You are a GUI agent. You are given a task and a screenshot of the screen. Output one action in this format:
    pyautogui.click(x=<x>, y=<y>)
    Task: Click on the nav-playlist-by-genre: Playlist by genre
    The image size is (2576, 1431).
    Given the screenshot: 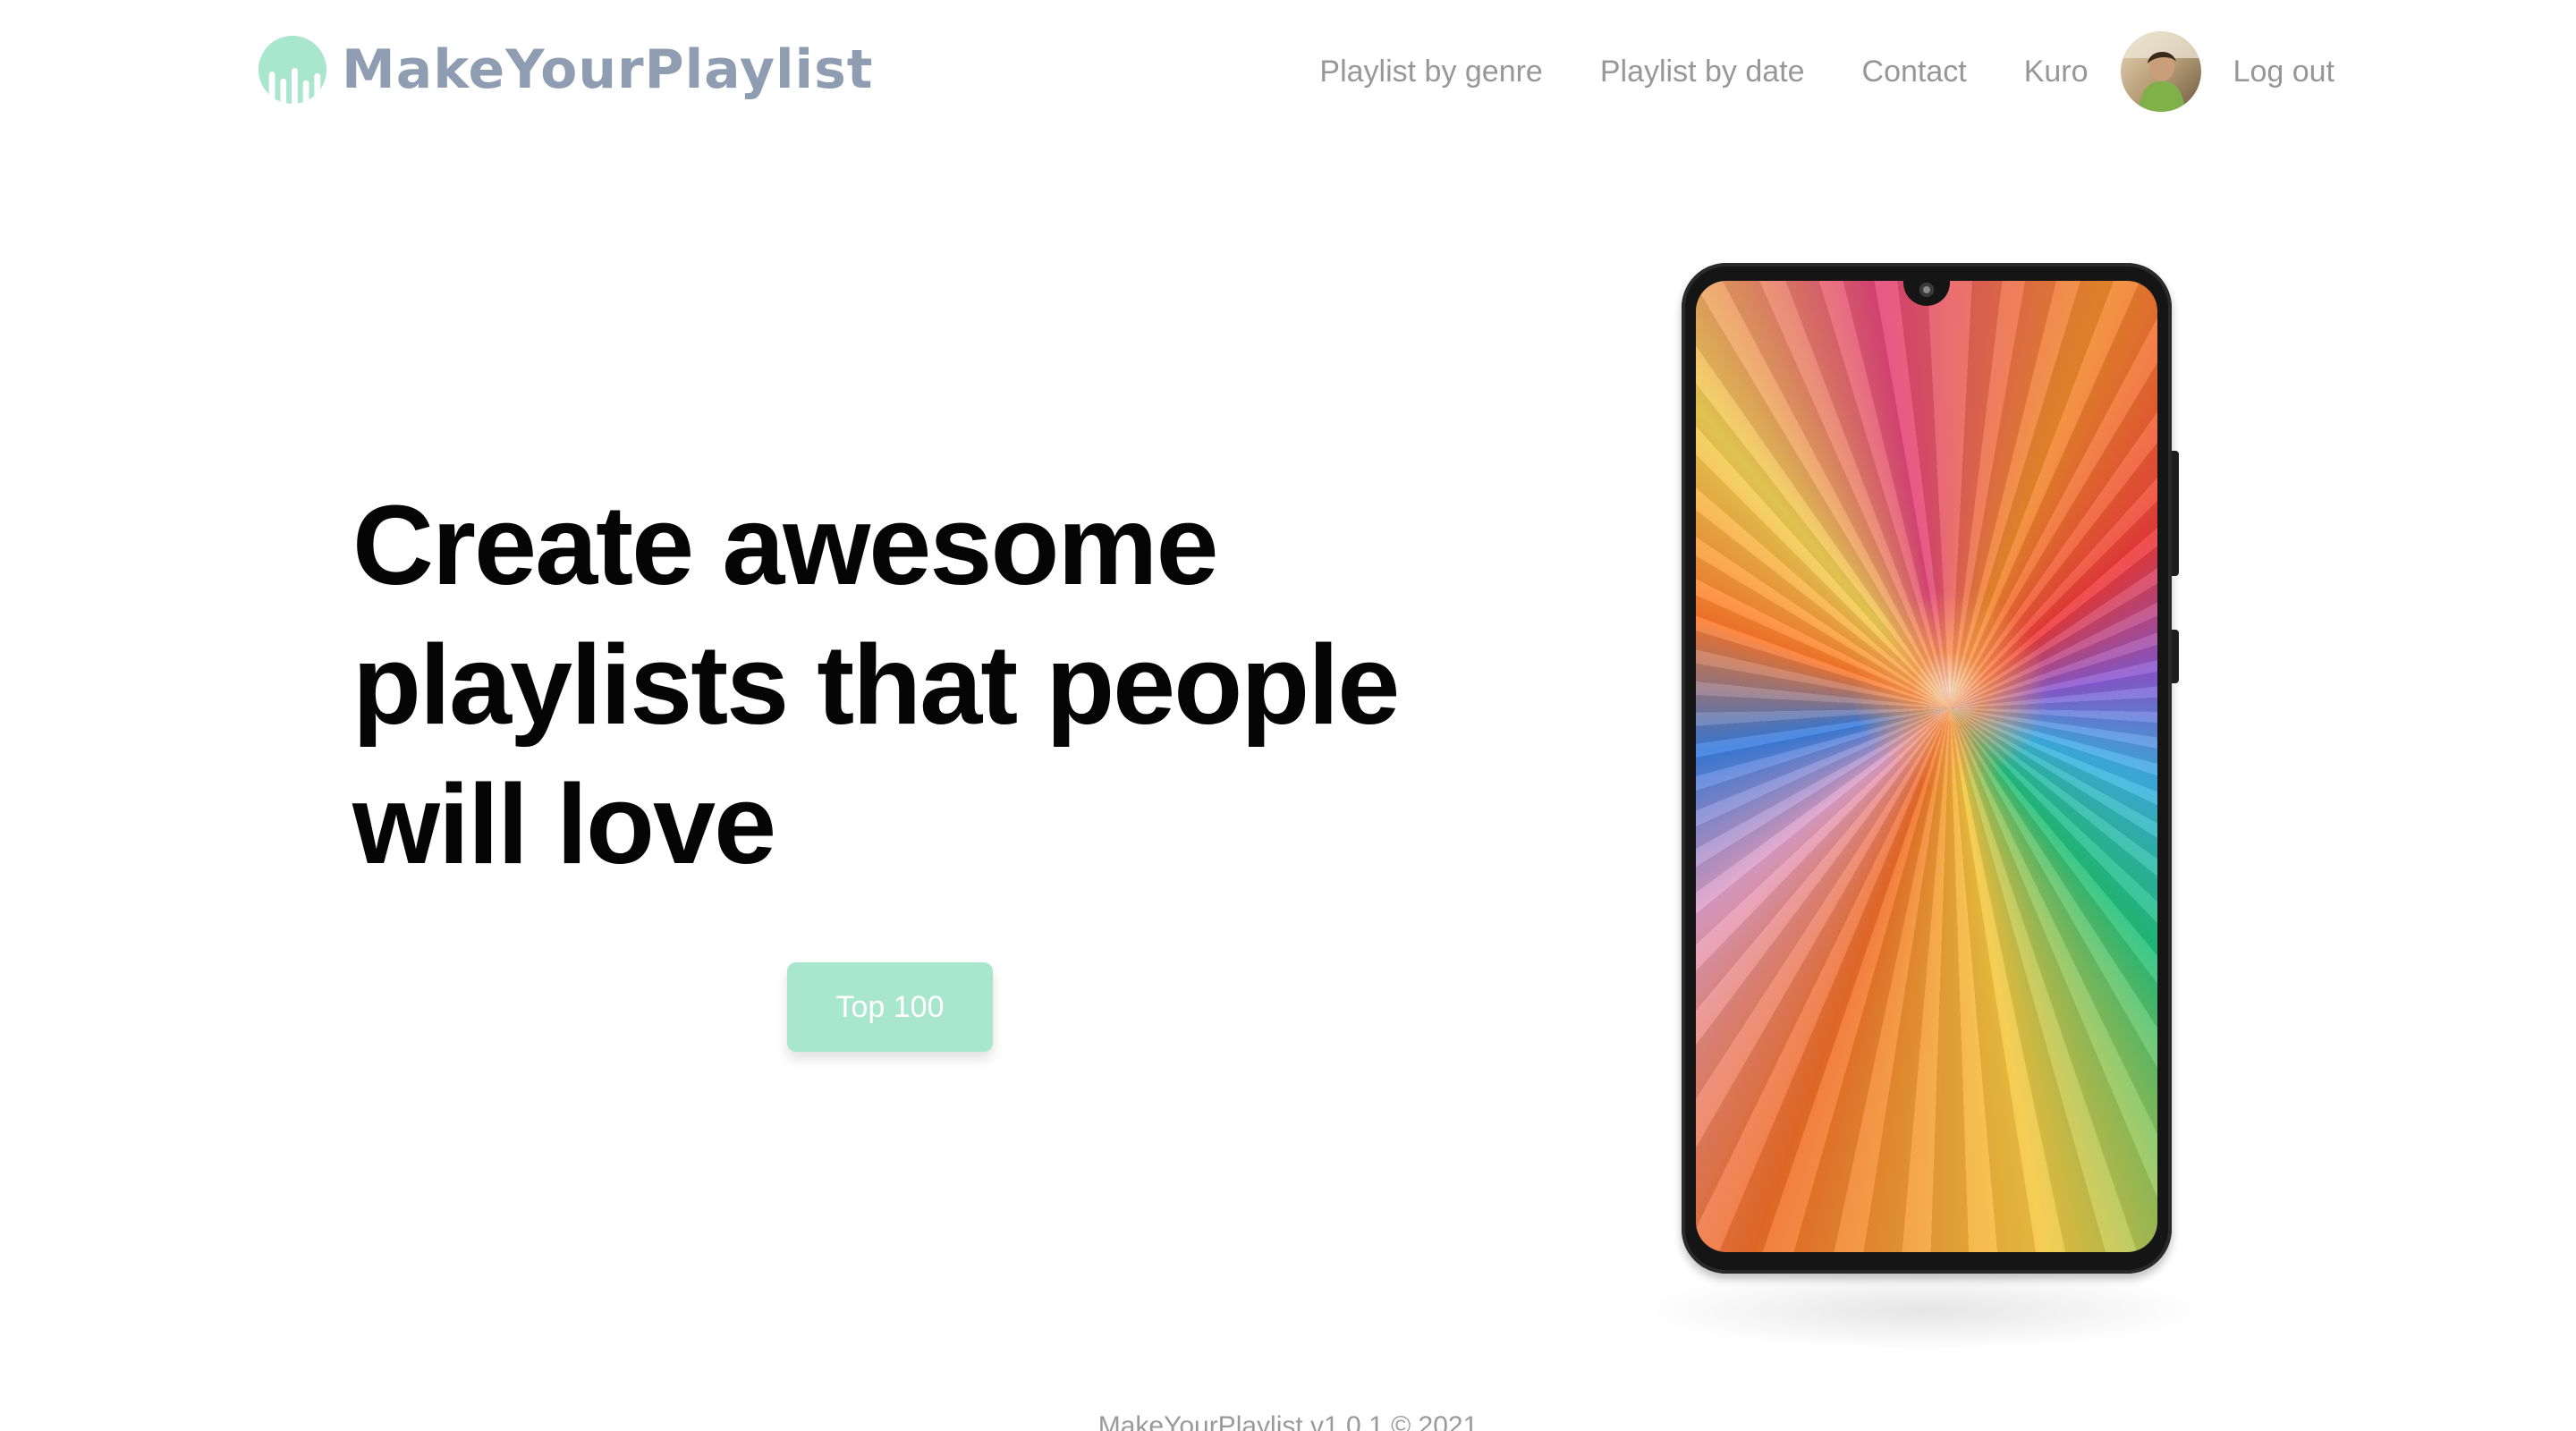 What is the action you would take?
    pyautogui.click(x=1430, y=72)
    